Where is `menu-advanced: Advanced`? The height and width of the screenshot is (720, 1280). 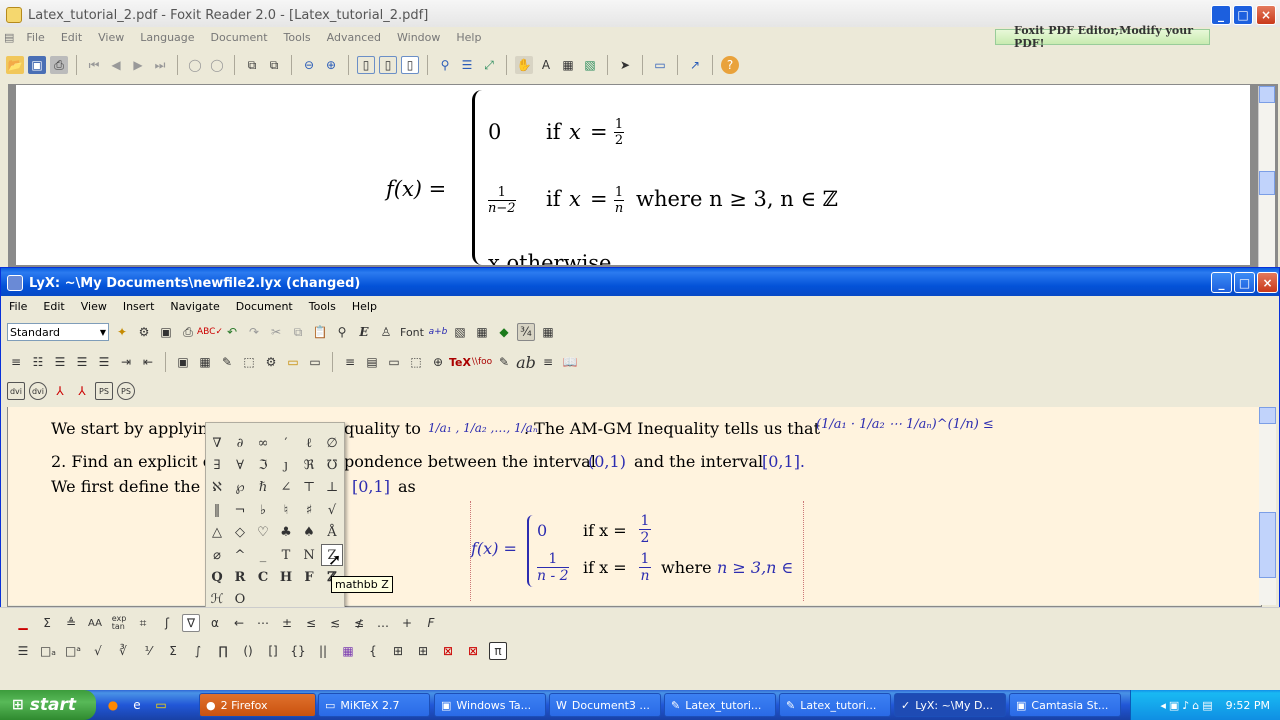 menu-advanced: Advanced is located at coordinates (354, 37).